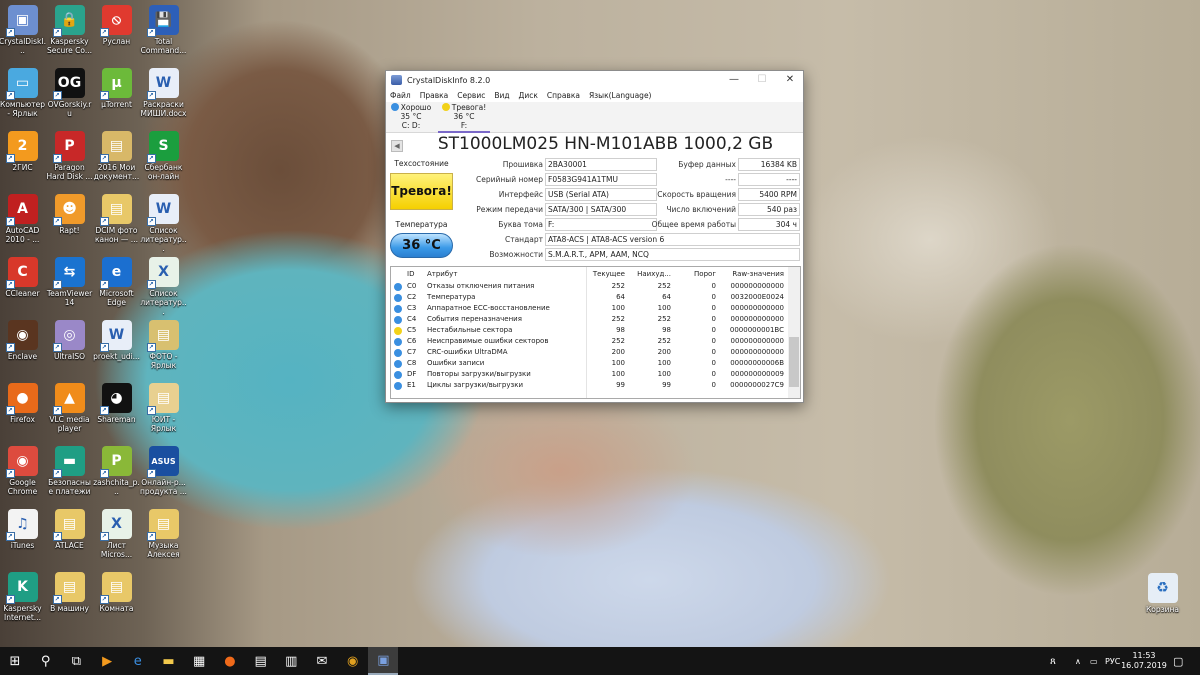 The height and width of the screenshot is (675, 1200). I want to click on desktop-icon: µ ↗ µTorrent, so click(116, 96).